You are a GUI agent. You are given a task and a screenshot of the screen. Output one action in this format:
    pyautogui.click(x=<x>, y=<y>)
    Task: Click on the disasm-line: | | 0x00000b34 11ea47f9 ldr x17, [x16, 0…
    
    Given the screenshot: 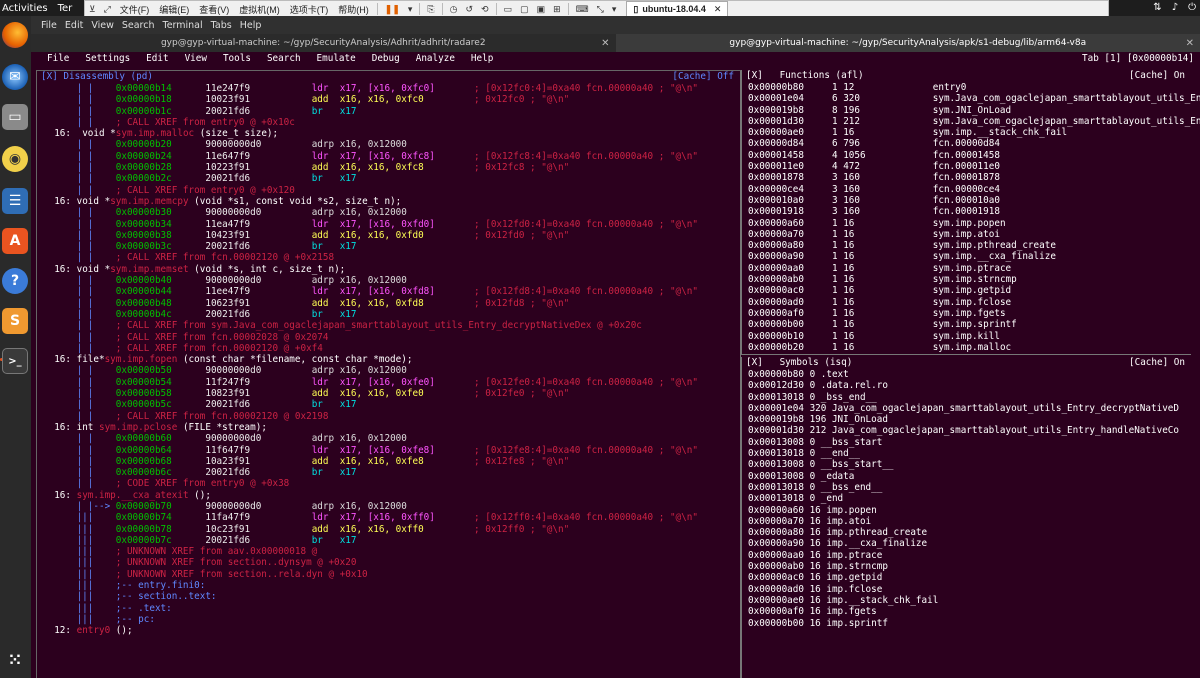 What is the action you would take?
    pyautogui.click(x=370, y=224)
    